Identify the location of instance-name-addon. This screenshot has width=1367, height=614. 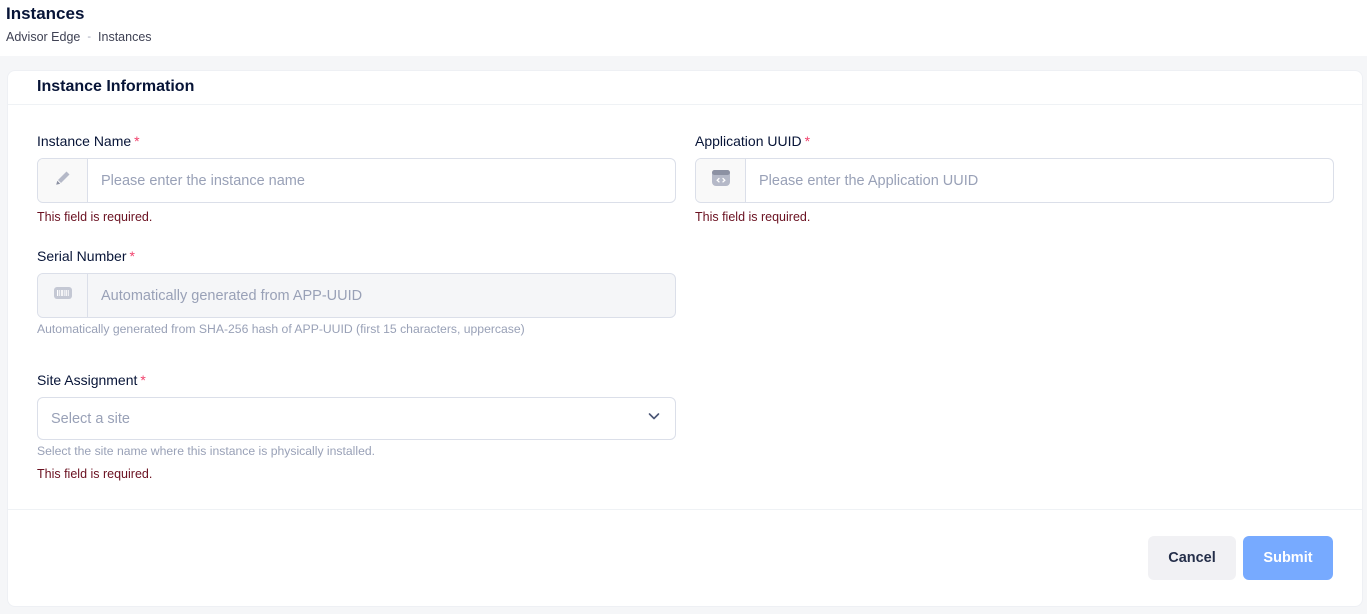
(63, 180).